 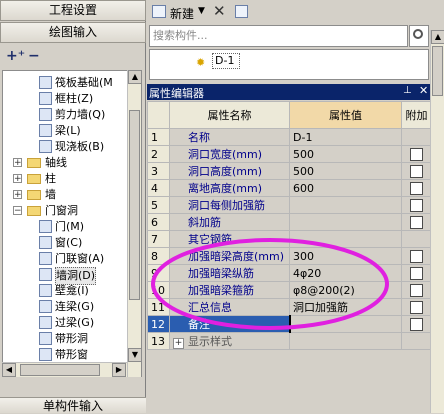 What do you see at coordinates (345, 256) in the screenshot?
I see `property-value: 300` at bounding box center [345, 256].